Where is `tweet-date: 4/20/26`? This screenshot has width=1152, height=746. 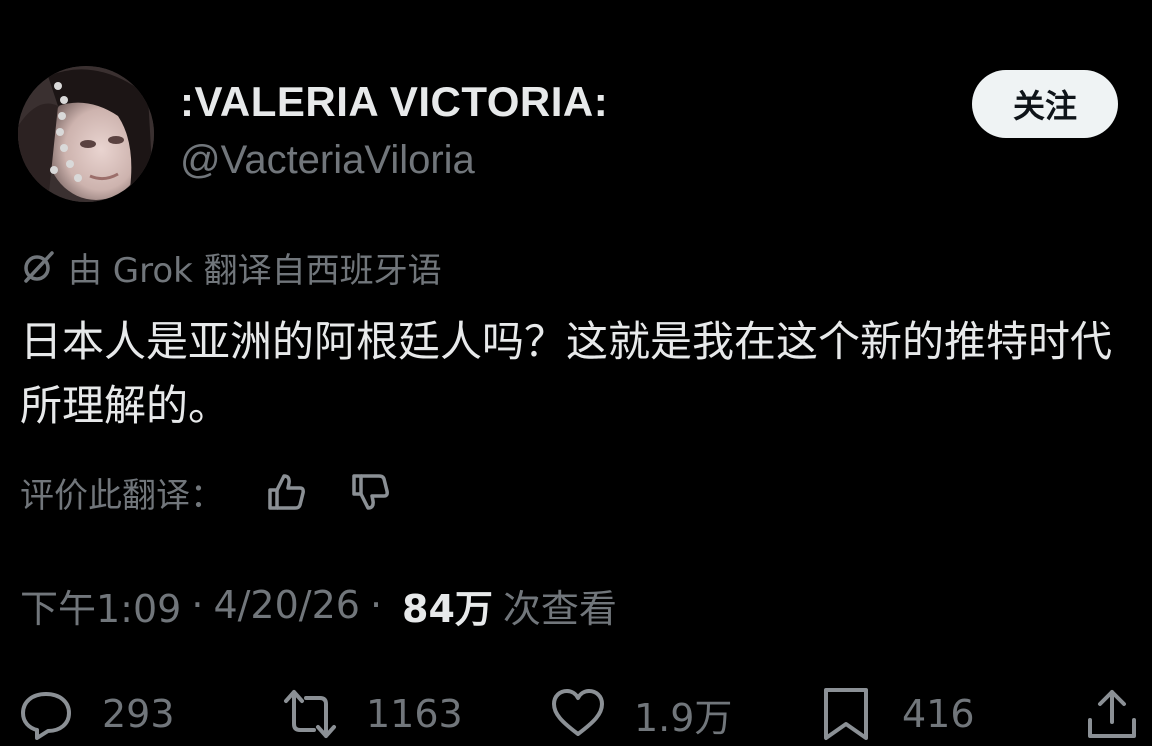 tweet-date: 4/20/26 is located at coordinates (286, 605).